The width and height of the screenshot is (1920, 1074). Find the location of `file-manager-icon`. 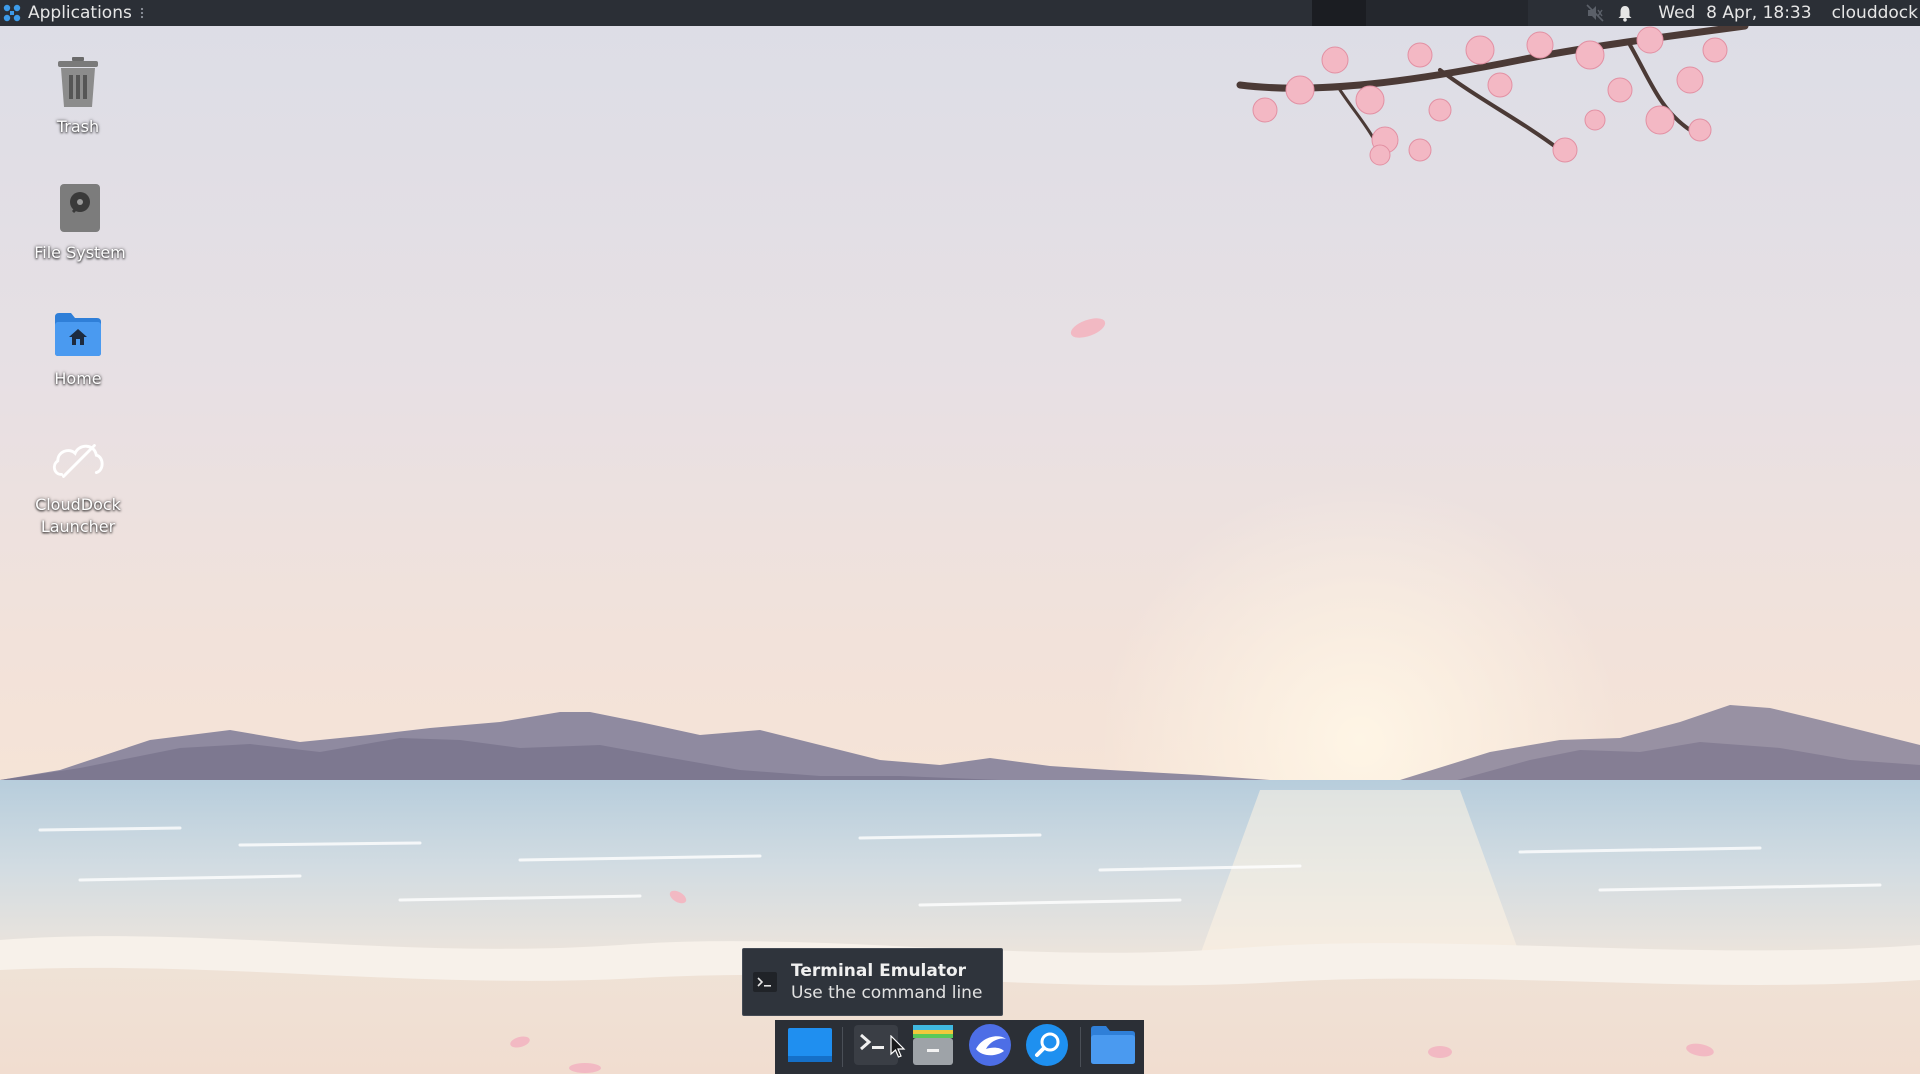

file-manager-icon is located at coordinates (933, 1047).